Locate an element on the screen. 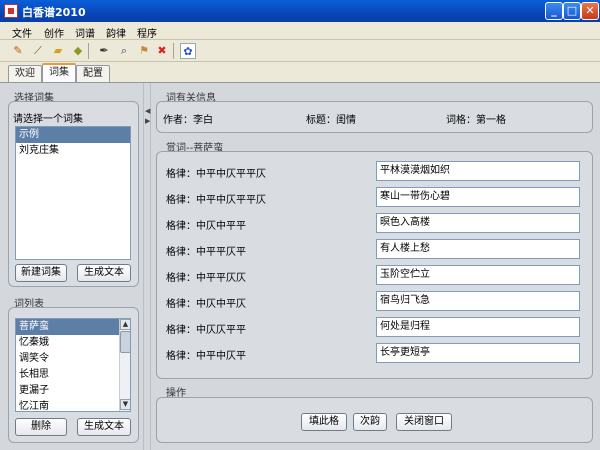  list-item: 刘克庄集 is located at coordinates (73, 151).